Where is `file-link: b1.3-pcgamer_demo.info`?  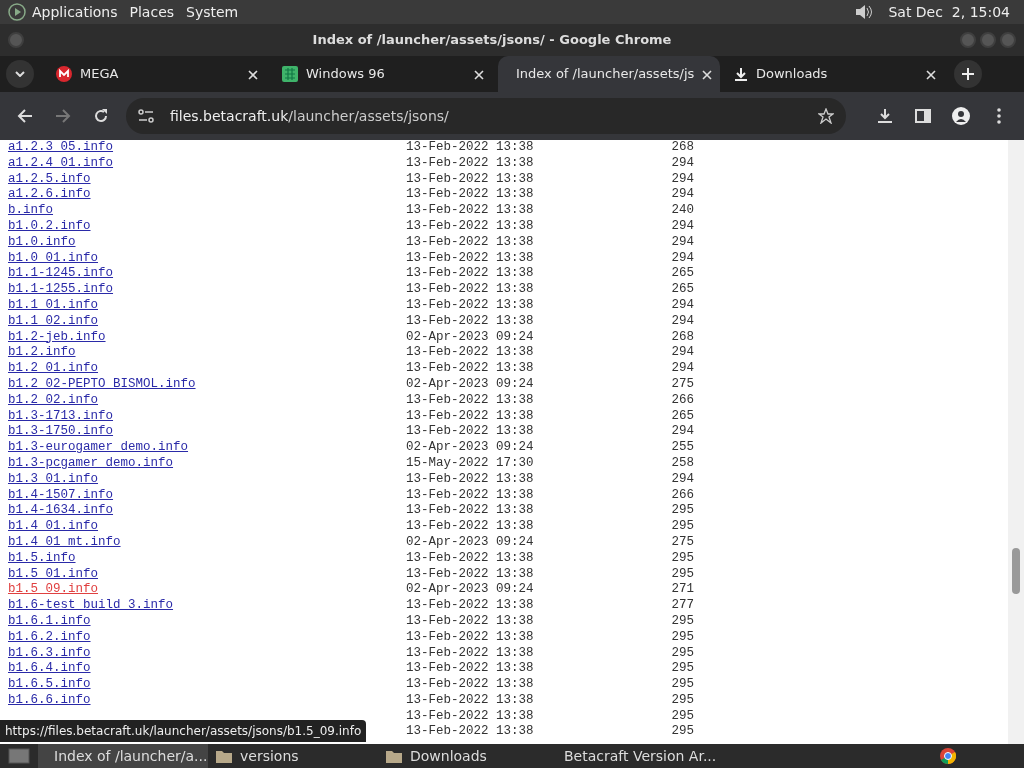 file-link: b1.3-pcgamer_demo.info is located at coordinates (91, 462).